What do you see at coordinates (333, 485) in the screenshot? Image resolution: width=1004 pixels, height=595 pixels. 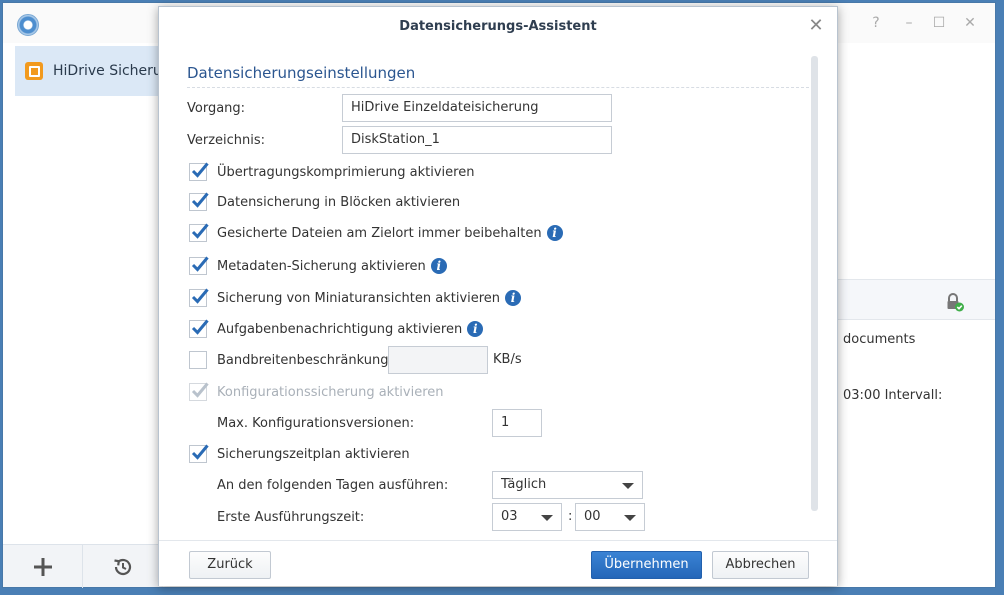 I see `days-label: An den folgenden Tagen ausführen:` at bounding box center [333, 485].